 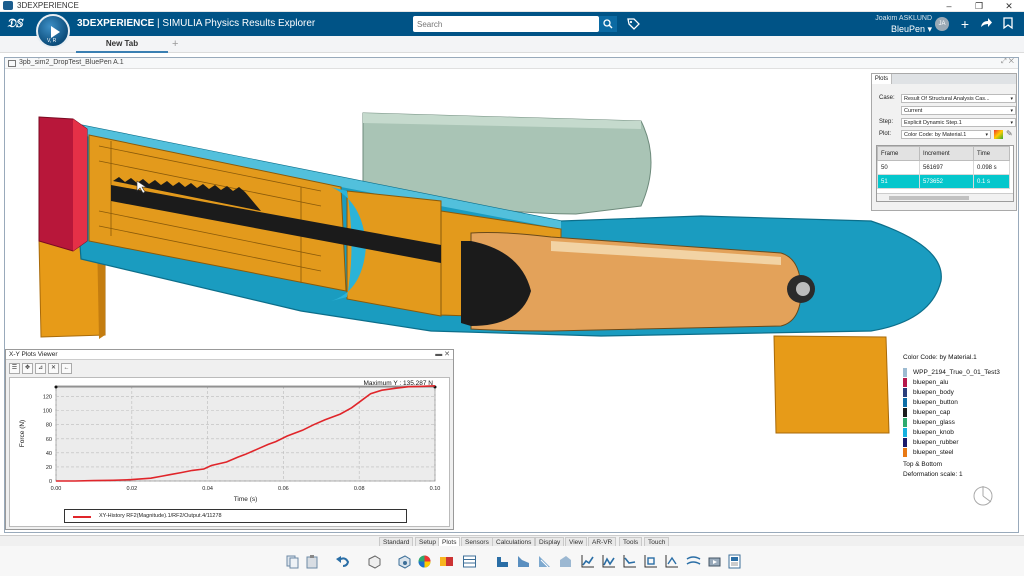 I want to click on legend-item: bluepen_steel, so click(x=962, y=452).